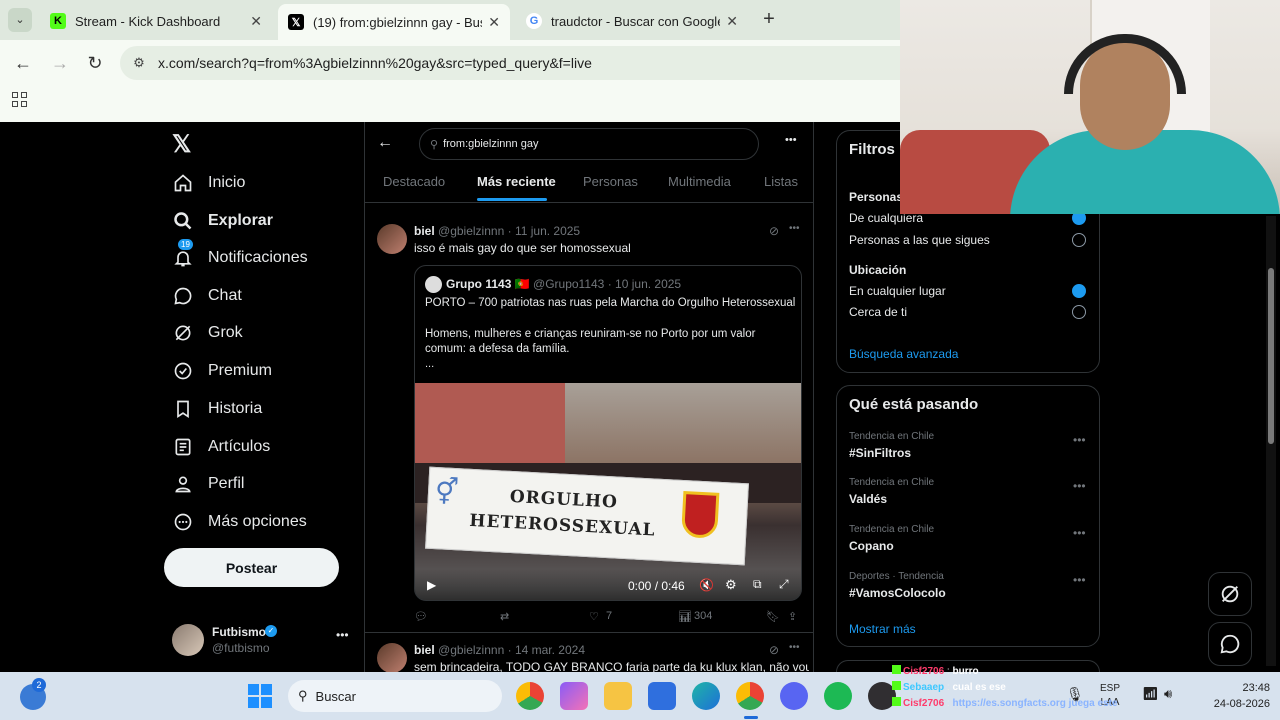 This screenshot has width=1280, height=720. Describe the element at coordinates (574, 696) in the screenshot. I see `copilot-icon` at that location.